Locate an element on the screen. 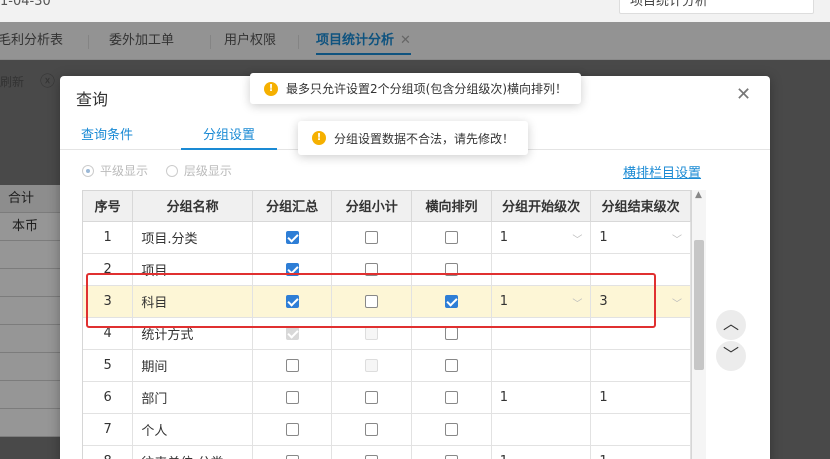 The image size is (830, 459). cell-no: 7 is located at coordinates (108, 429).